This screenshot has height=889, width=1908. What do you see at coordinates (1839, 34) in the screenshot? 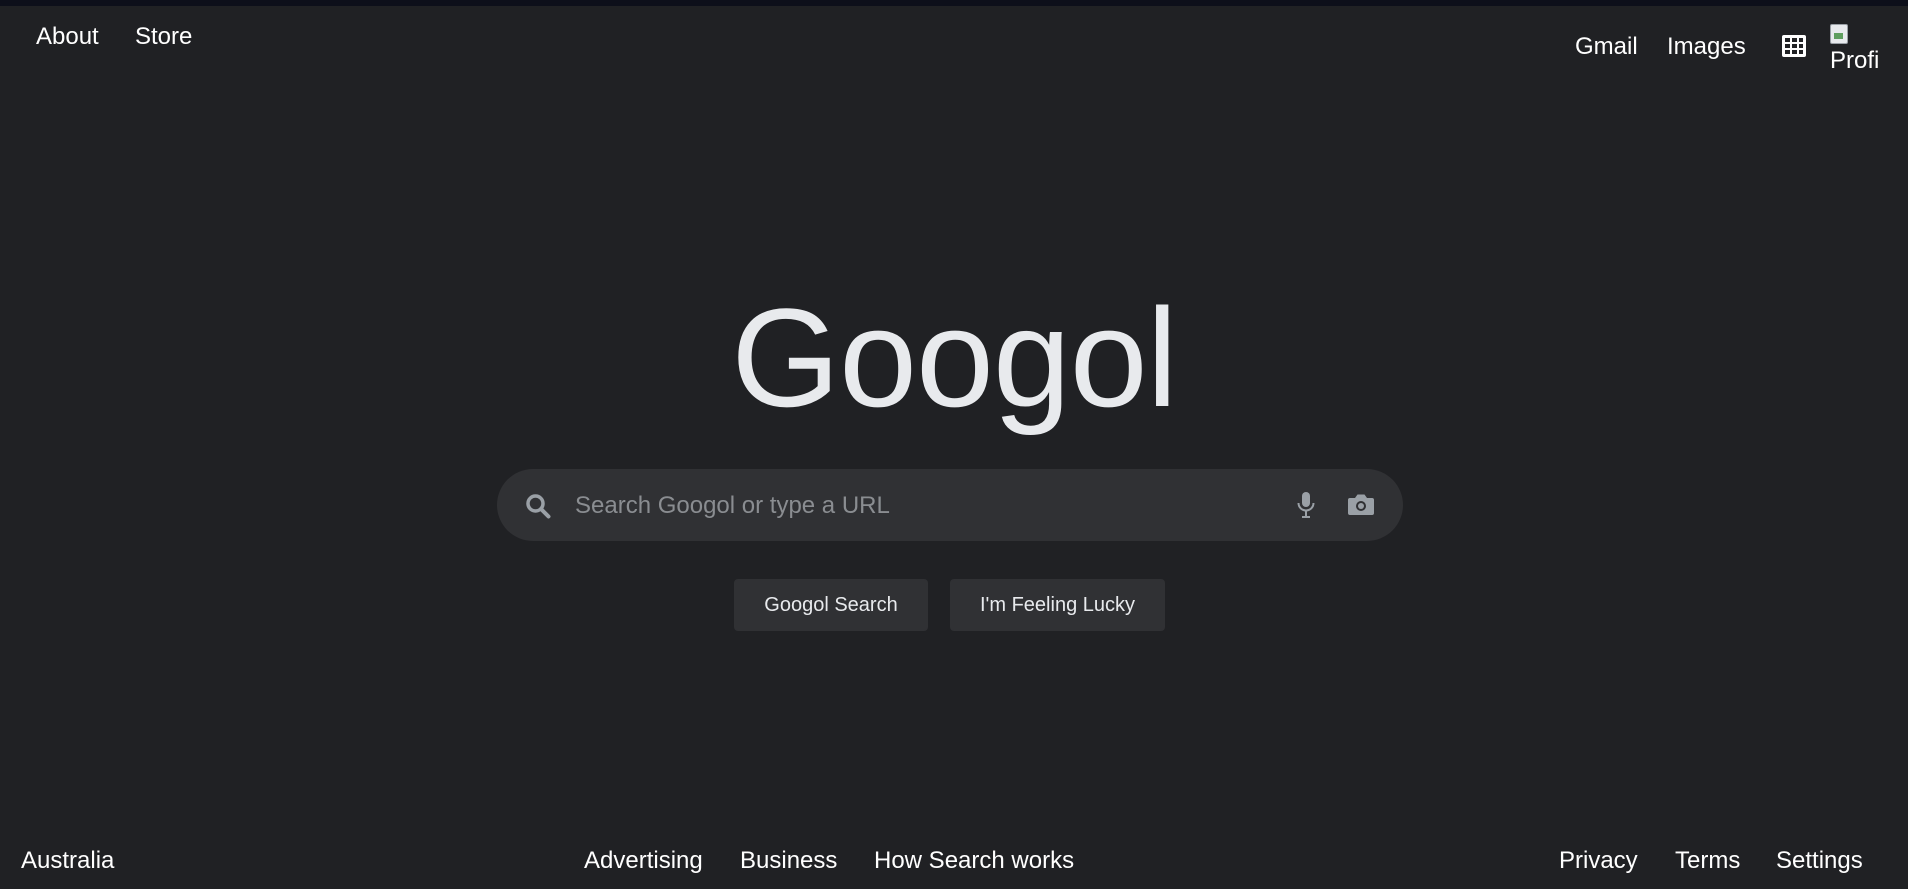
I see `broken-image-icon` at bounding box center [1839, 34].